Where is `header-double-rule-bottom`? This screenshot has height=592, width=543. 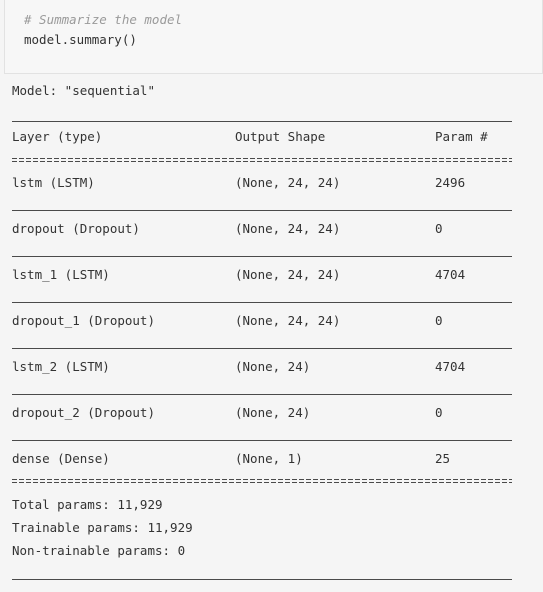
header-double-rule-bottom is located at coordinates (262, 161).